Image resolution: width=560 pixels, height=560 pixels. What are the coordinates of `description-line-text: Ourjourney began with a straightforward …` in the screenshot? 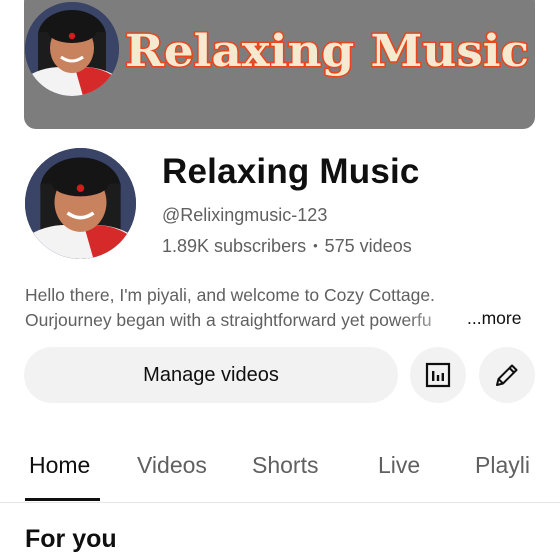 It's located at (228, 320).